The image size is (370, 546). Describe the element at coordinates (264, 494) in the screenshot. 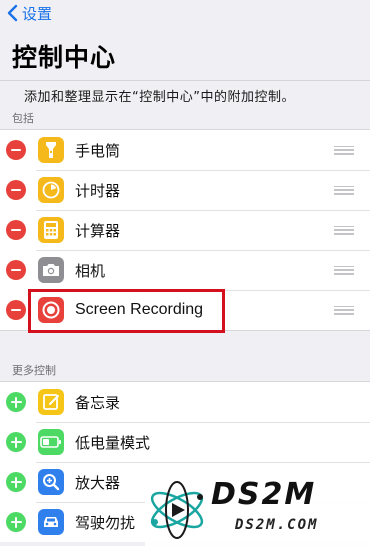

I see `watermark-title: DS2M` at that location.